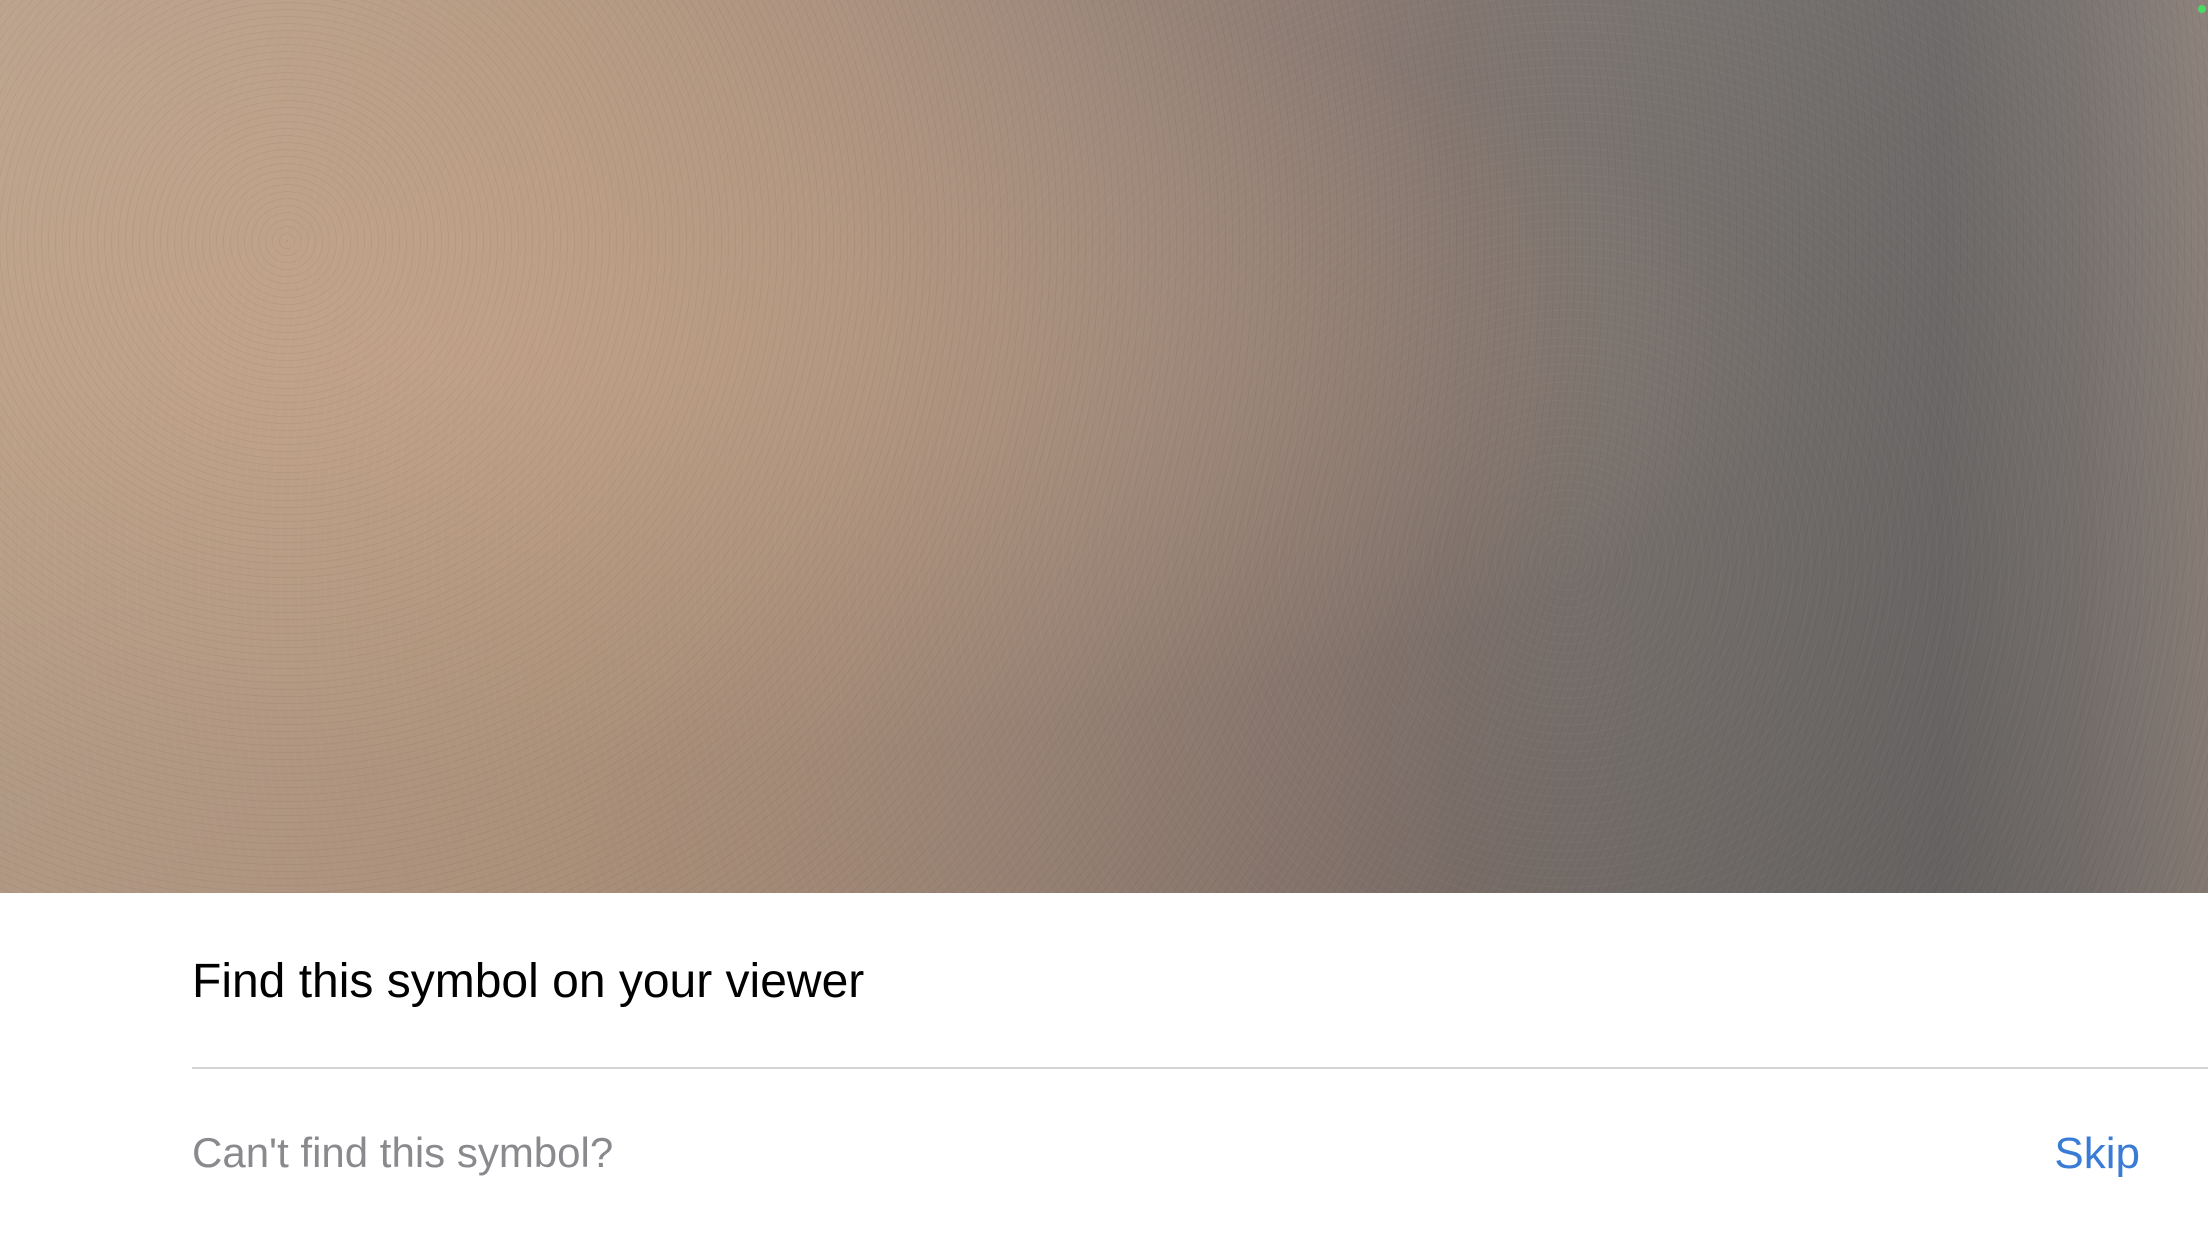 This screenshot has width=2208, height=1242. What do you see at coordinates (528, 981) in the screenshot?
I see `prompt-title: Find this symbol on your viewer` at bounding box center [528, 981].